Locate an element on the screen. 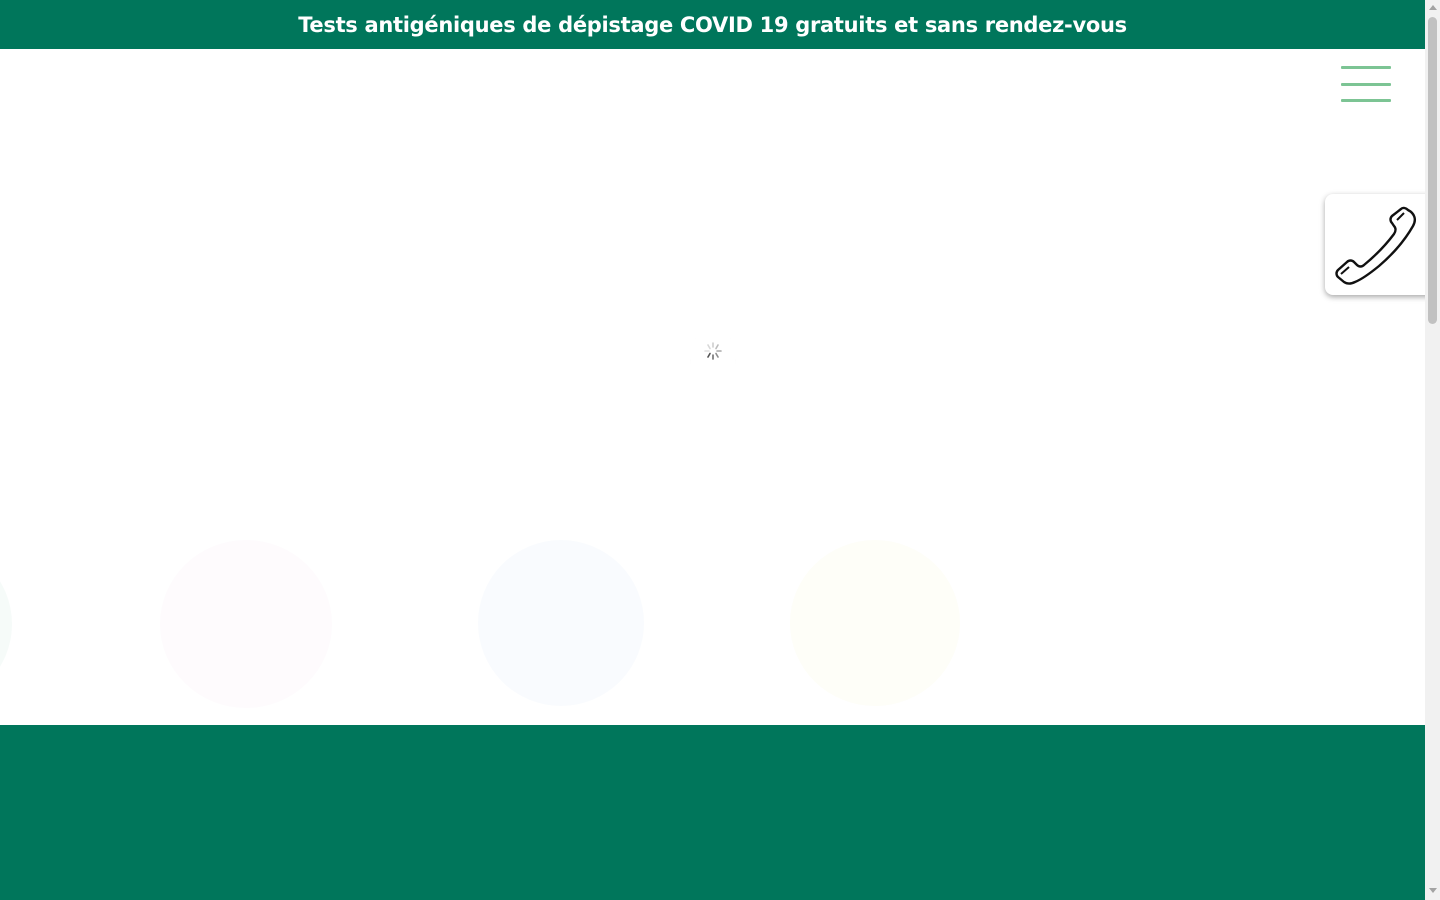  loading-spinner-icon is located at coordinates (713, 351).